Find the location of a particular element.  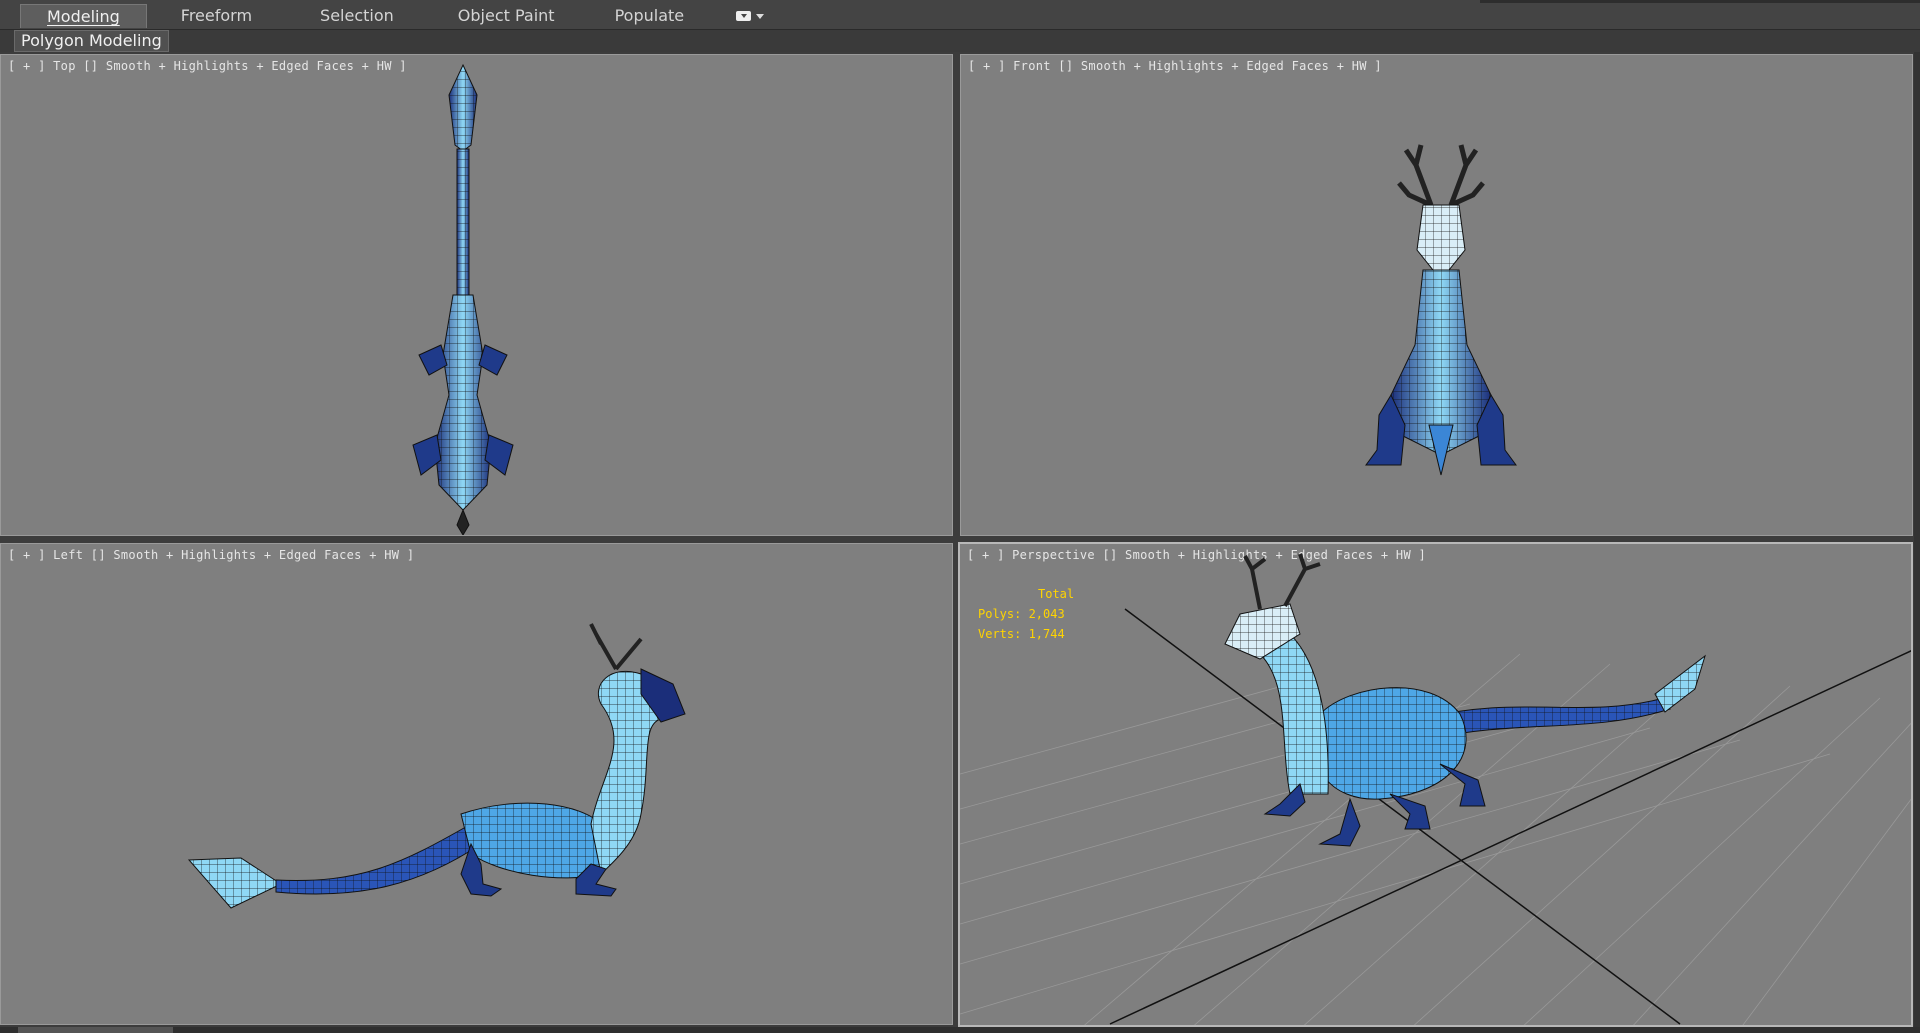

bottom-bar is located at coordinates (960, 1030).